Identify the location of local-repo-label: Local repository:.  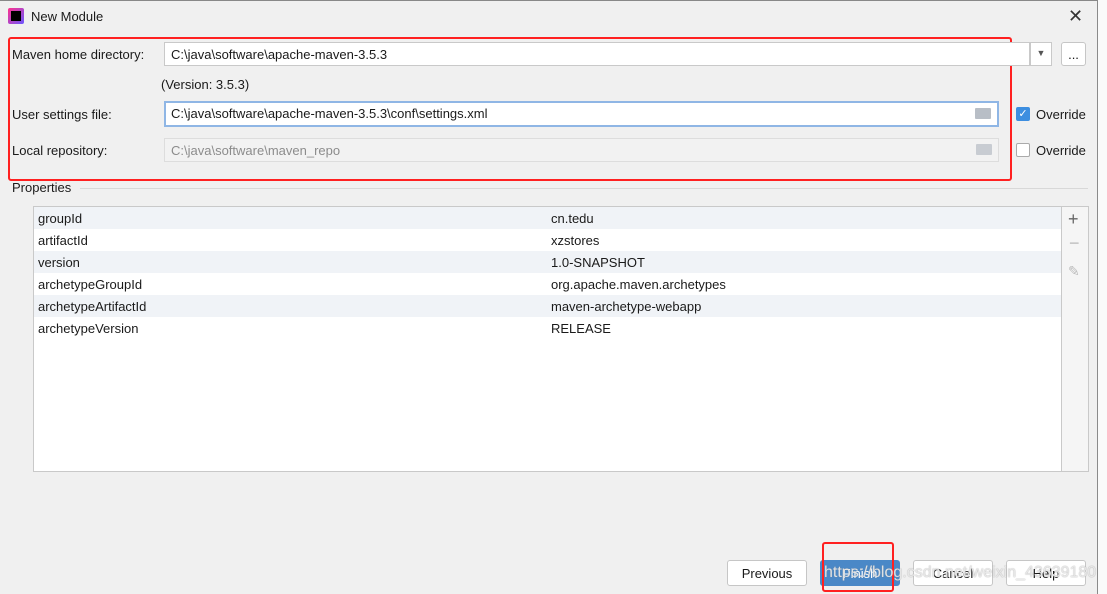
(60, 150).